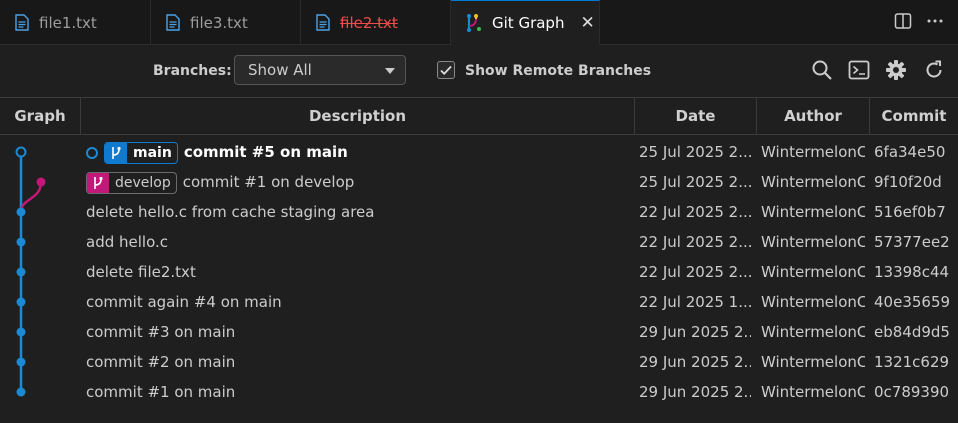  I want to click on branches-label: Branches:, so click(192, 71).